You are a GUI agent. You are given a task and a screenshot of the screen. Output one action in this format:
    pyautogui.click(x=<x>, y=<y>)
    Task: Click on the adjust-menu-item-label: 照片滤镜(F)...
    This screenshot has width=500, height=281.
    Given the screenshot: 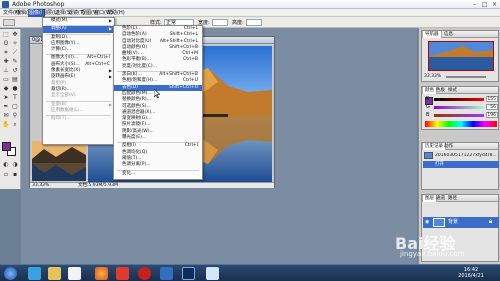 What is the action you would take?
    pyautogui.click(x=136, y=125)
    